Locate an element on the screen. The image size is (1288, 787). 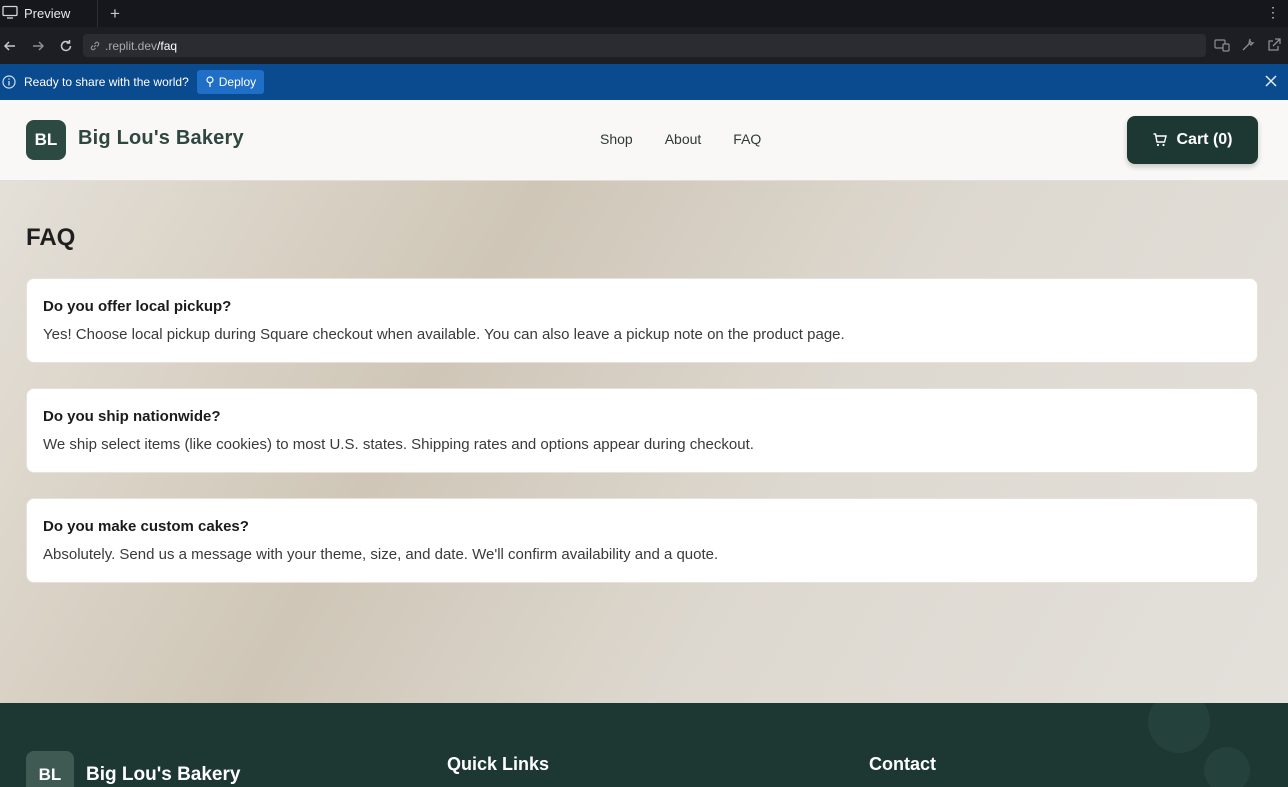
url-text: .replit.dev/faq is located at coordinates (141, 45).